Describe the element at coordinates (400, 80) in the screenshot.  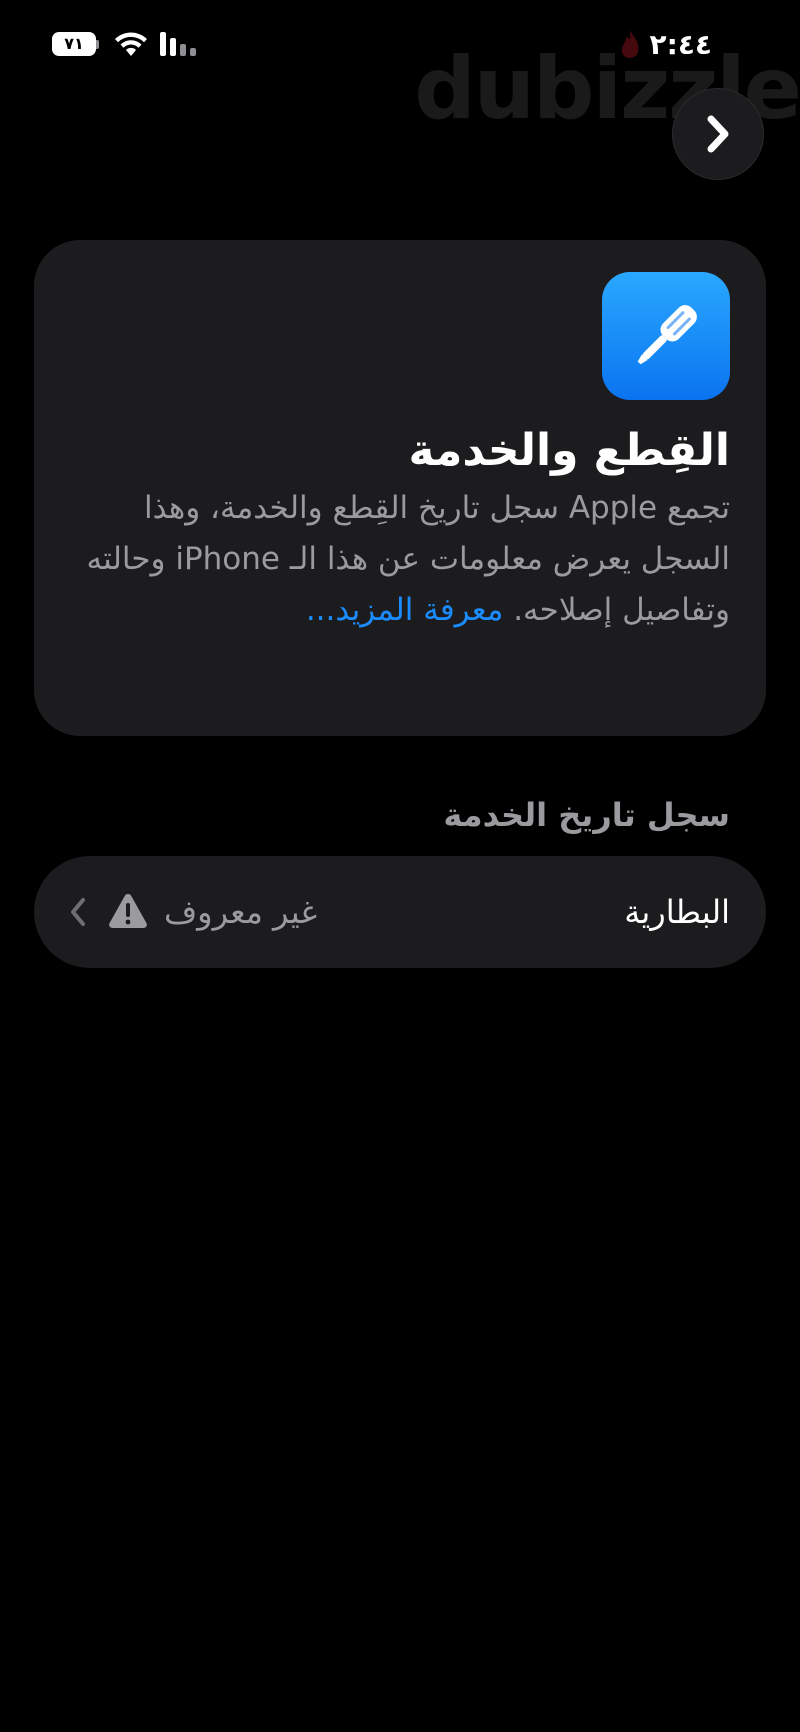
I see `status-bar: ٧١ dubizzle ٢:٤٤` at that location.